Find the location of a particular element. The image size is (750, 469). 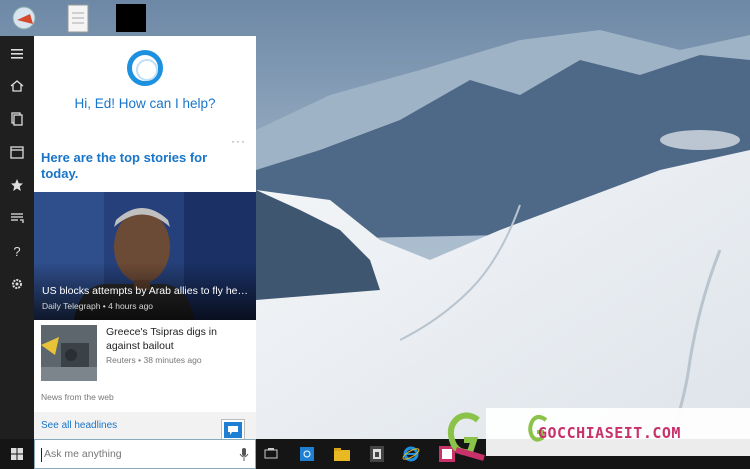

file-explorer-icon is located at coordinates (342, 454).